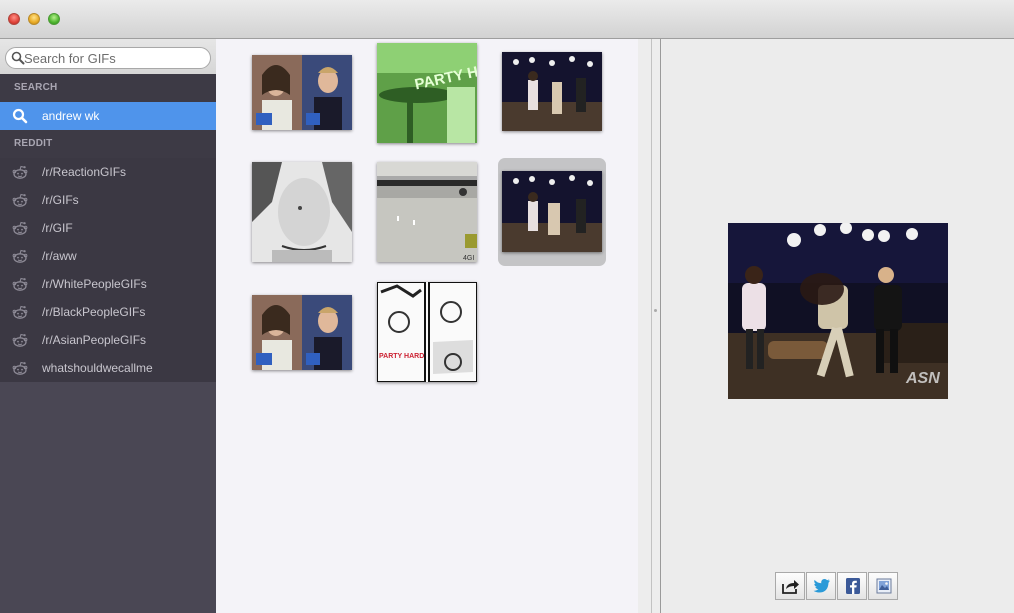 This screenshot has width=1014, height=613. What do you see at coordinates (94, 340) in the screenshot?
I see `sidebar-item-label: /r/AsianPeopleGIFs` at bounding box center [94, 340].